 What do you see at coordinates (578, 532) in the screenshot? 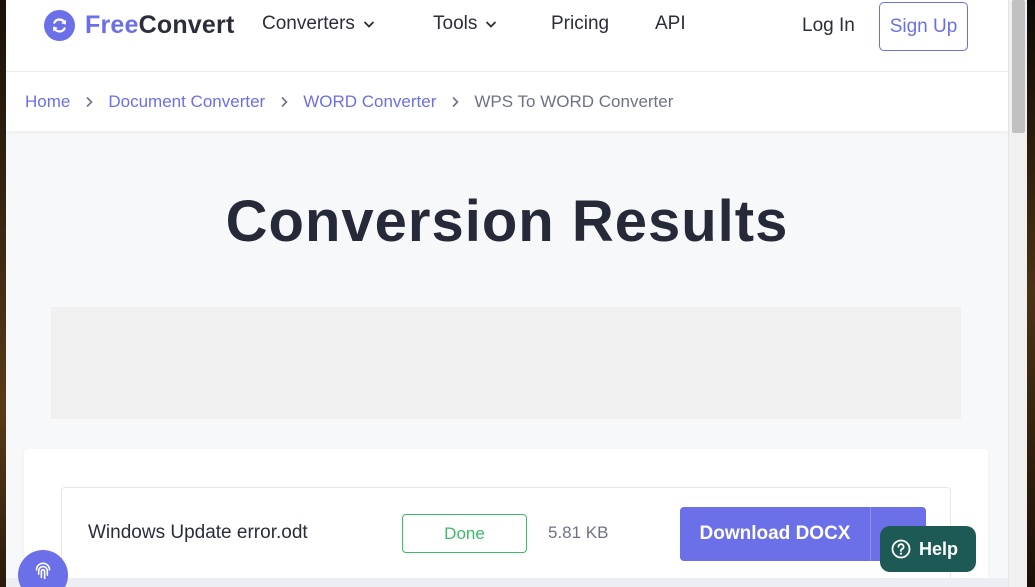
I see `file-size: 5.81 KB` at bounding box center [578, 532].